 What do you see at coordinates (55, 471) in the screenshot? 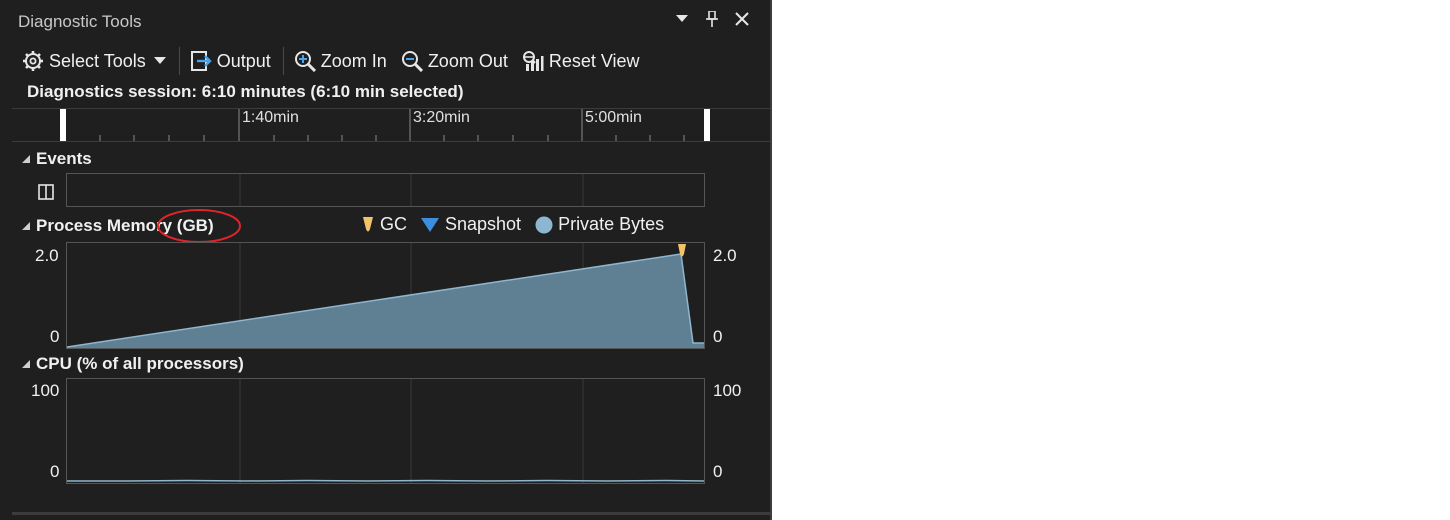
I see `cpu-y-min-left: 0` at bounding box center [55, 471].